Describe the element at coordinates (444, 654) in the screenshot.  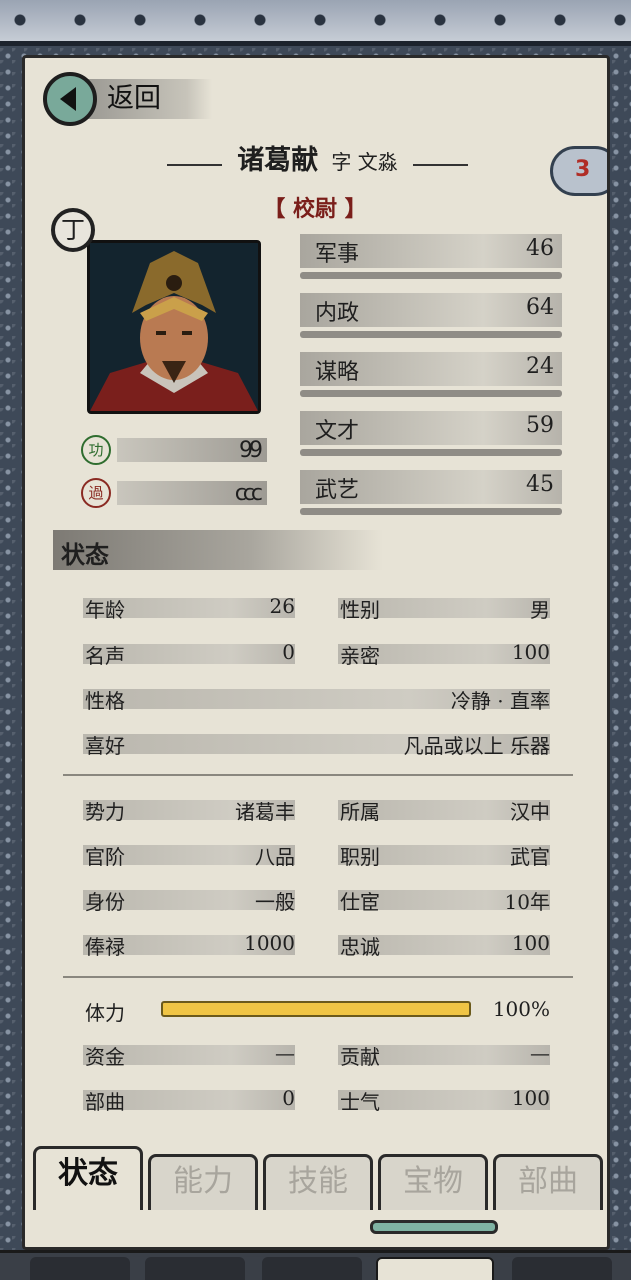
I see `field-intimacy: 亲密 100` at that location.